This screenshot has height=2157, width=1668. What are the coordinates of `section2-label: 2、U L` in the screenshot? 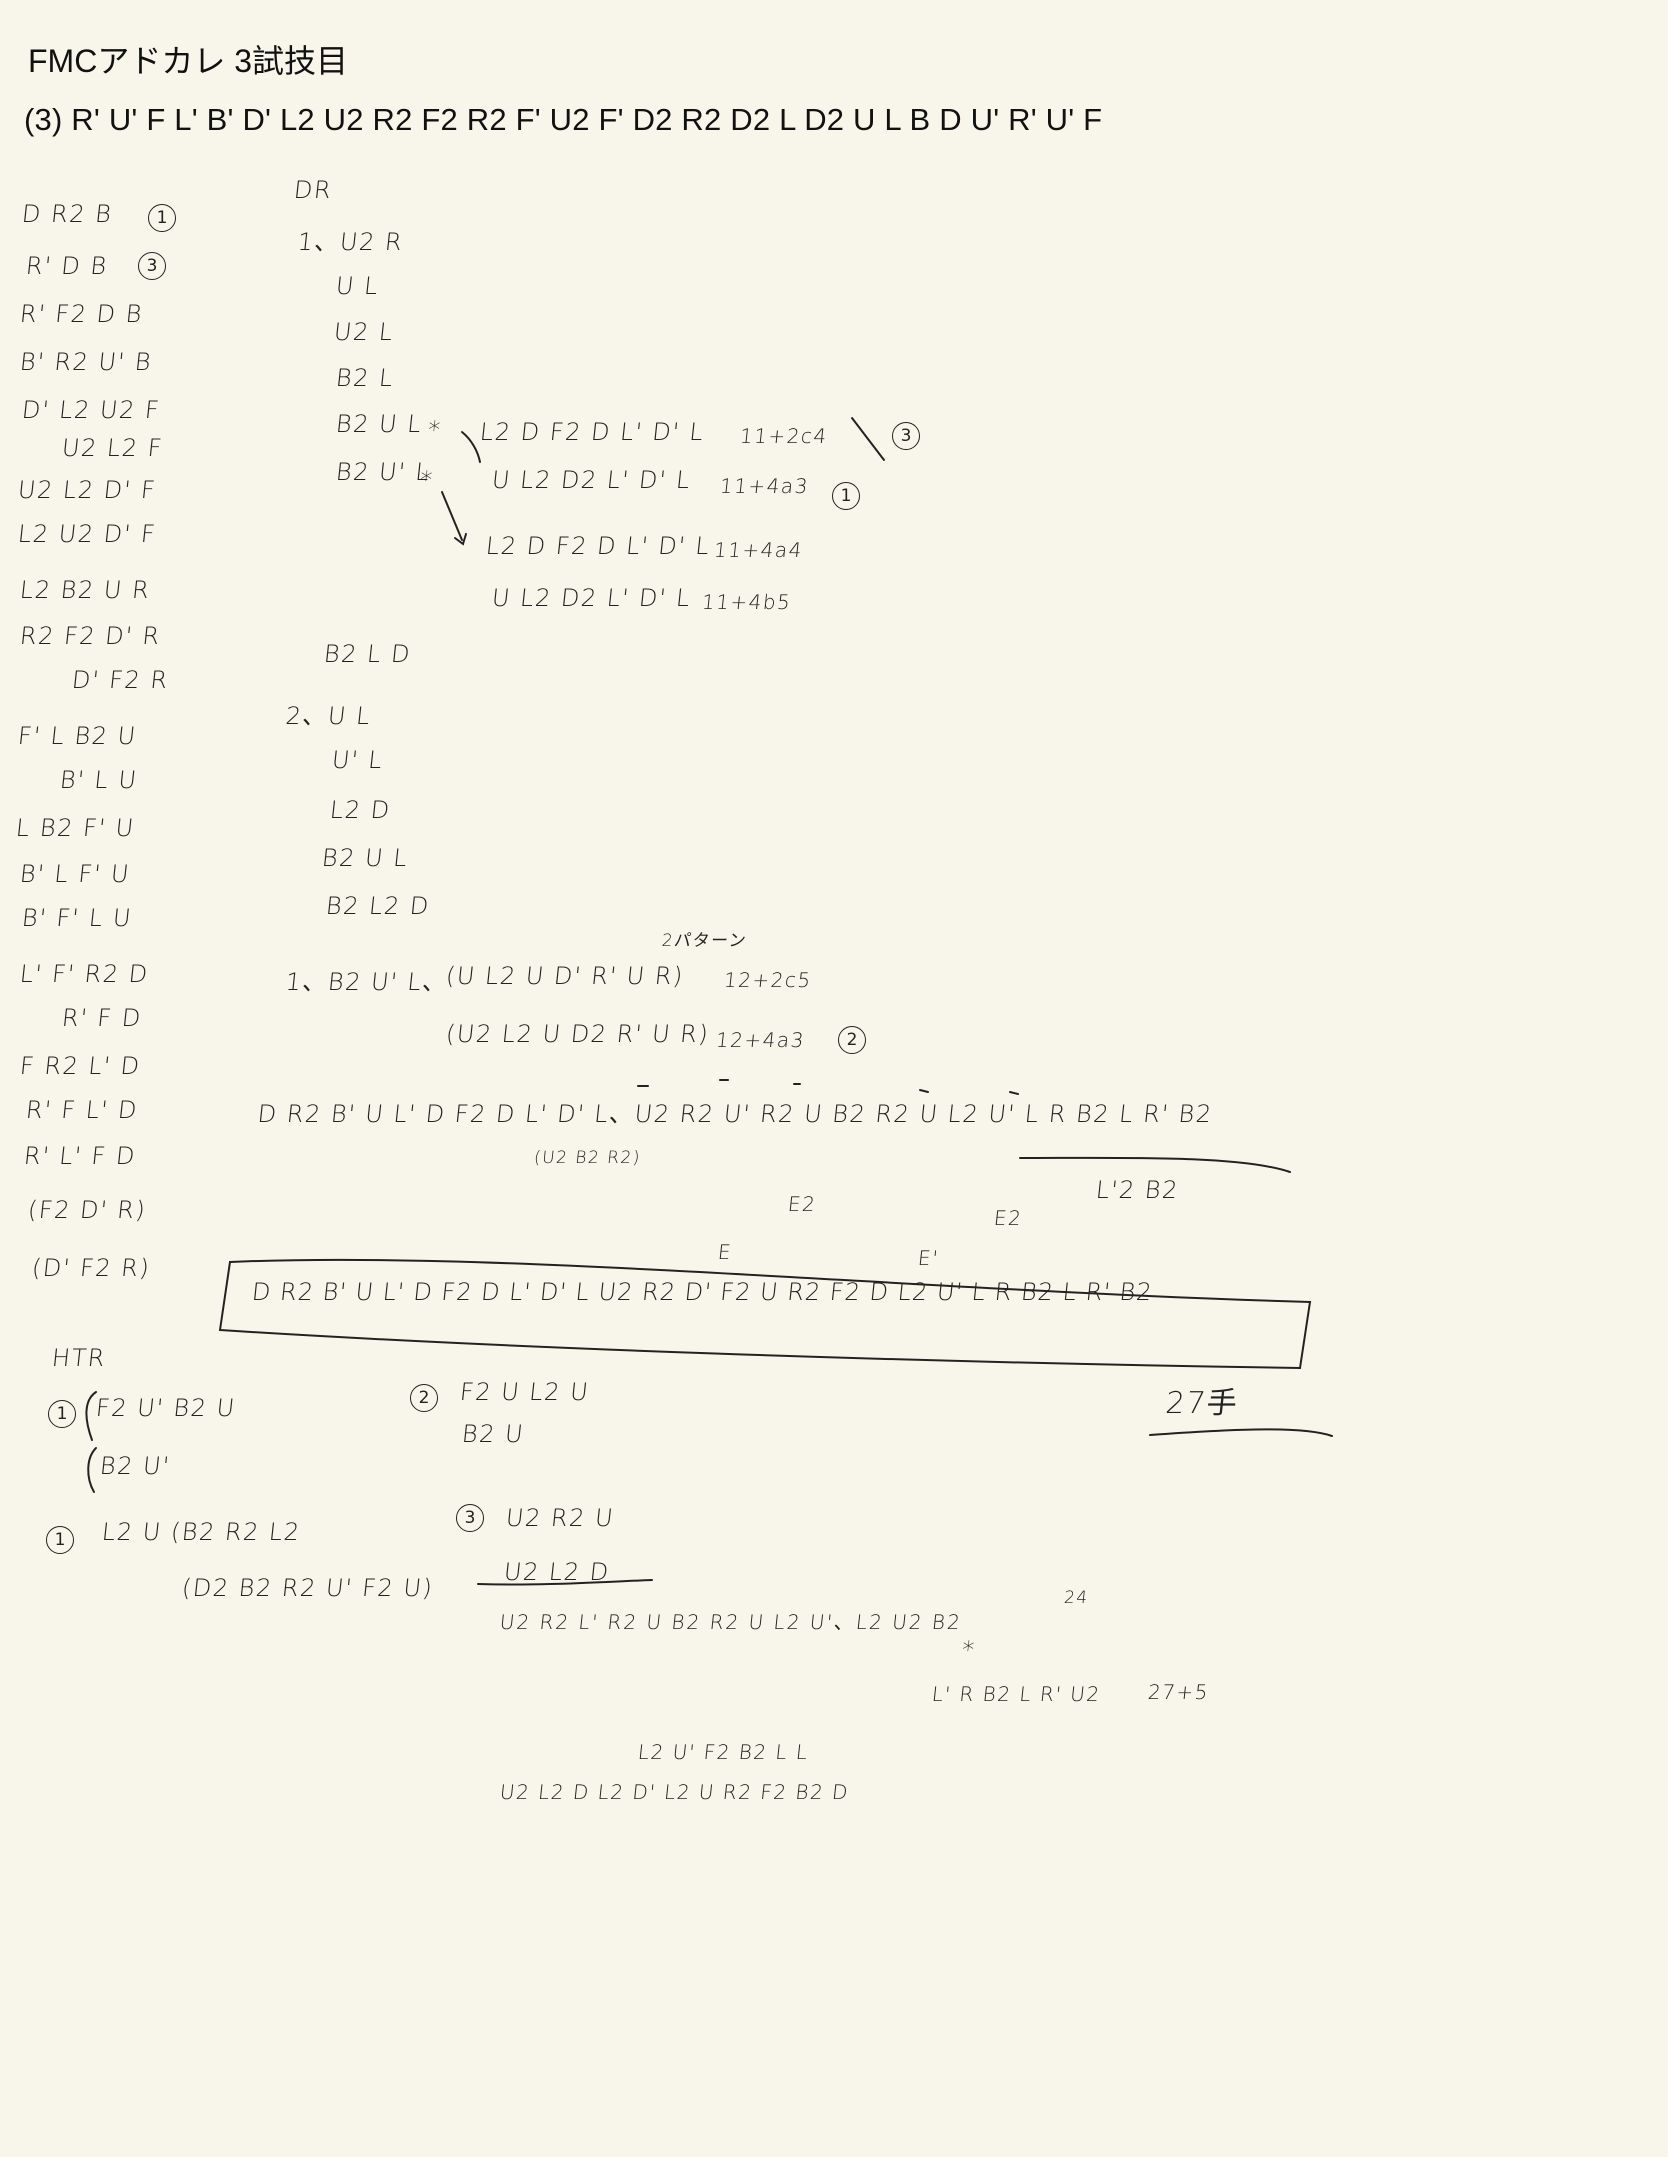 It's located at (328, 716).